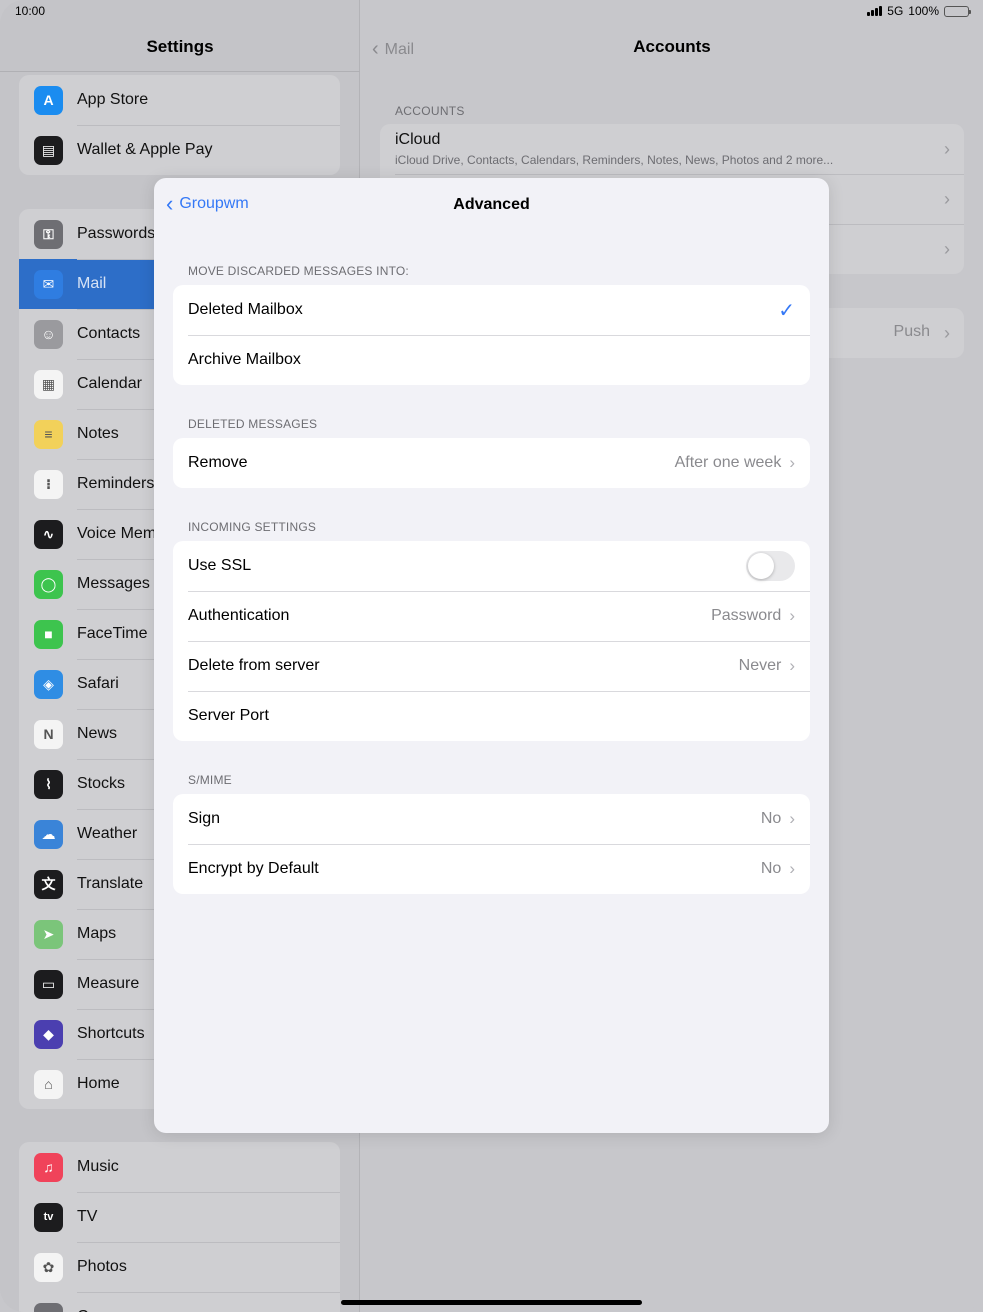 This screenshot has width=983, height=1312. I want to click on toggle-knob, so click(761, 566).